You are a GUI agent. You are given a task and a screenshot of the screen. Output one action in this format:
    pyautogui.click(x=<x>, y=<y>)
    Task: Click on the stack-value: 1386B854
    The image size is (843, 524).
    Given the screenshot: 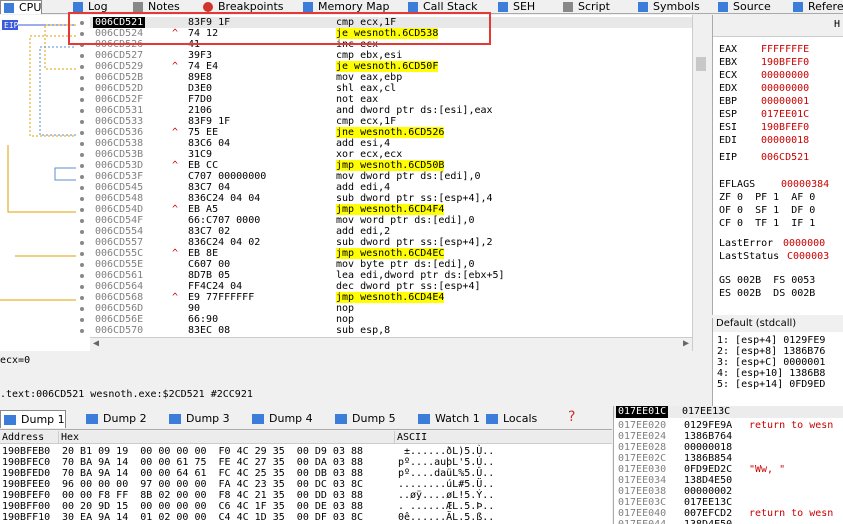 What is the action you would take?
    pyautogui.click(x=708, y=458)
    